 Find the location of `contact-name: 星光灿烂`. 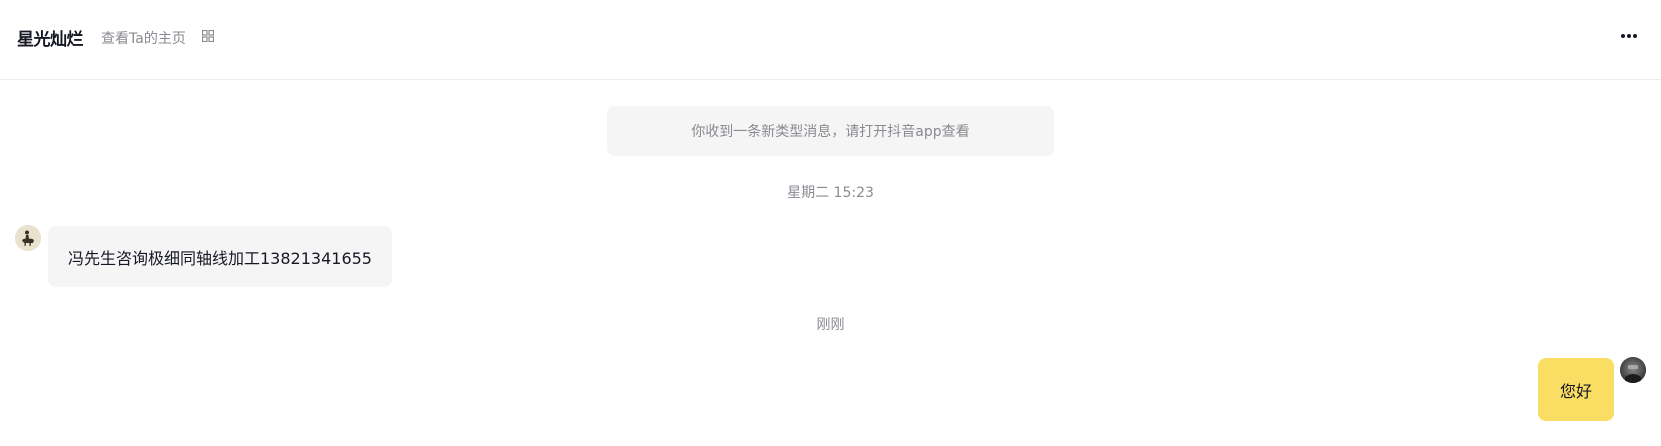

contact-name: 星光灿烂 is located at coordinates (50, 40).